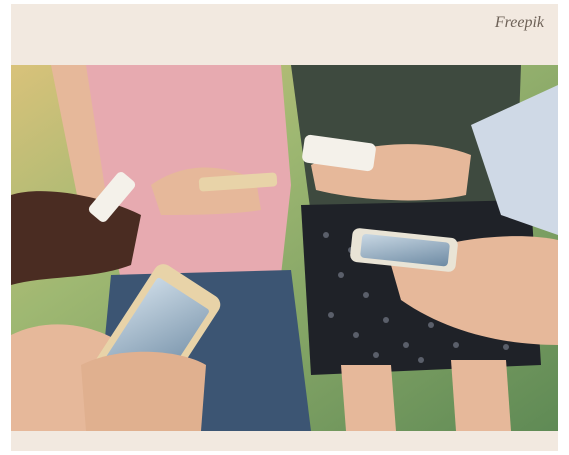 Image resolution: width=569 pixels, height=455 pixels. What do you see at coordinates (368, 398) in the screenshot?
I see `leg-left` at bounding box center [368, 398].